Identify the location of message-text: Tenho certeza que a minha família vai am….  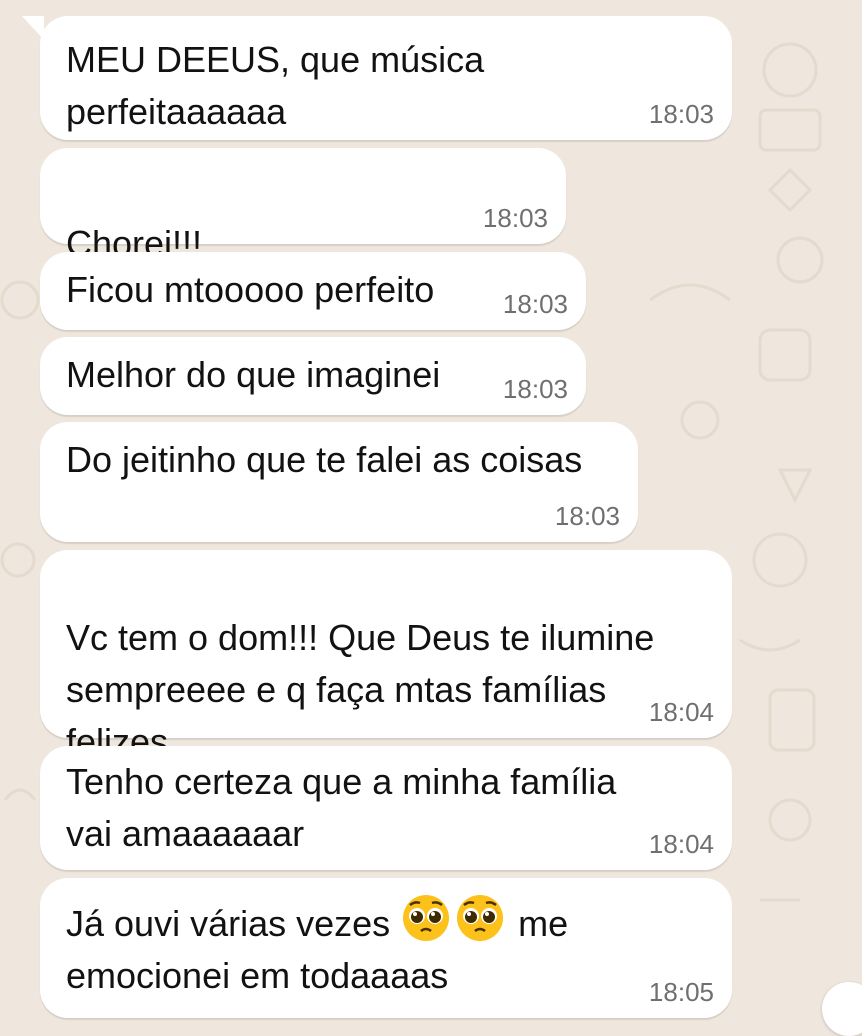
(341, 807).